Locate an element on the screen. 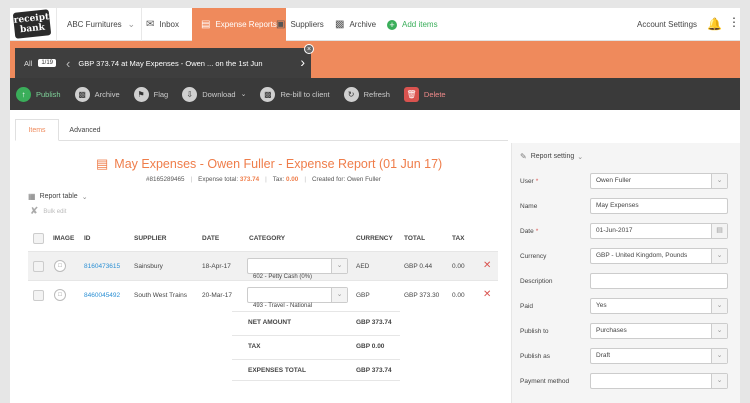  refresh-icon: ↻ is located at coordinates (351, 94).